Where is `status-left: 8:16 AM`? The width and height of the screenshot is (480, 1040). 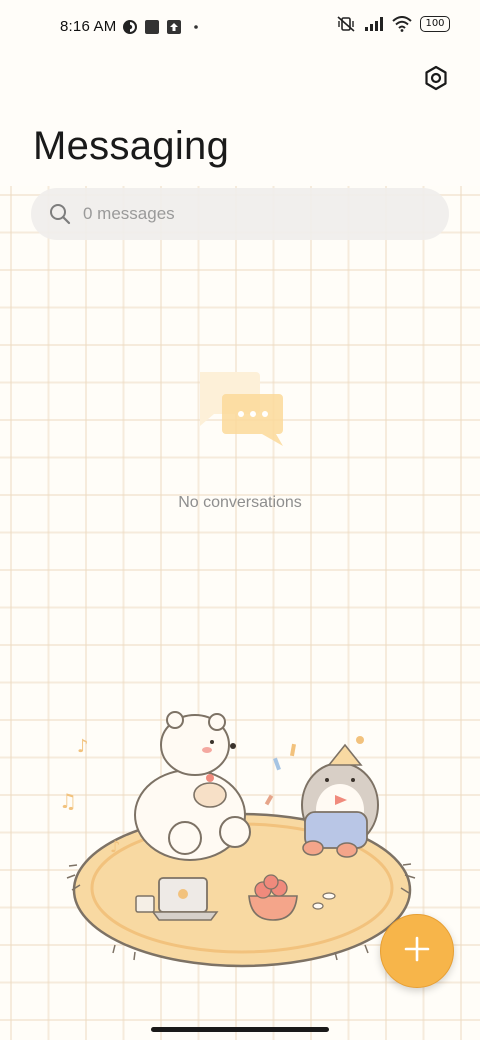 status-left: 8:16 AM is located at coordinates (132, 26).